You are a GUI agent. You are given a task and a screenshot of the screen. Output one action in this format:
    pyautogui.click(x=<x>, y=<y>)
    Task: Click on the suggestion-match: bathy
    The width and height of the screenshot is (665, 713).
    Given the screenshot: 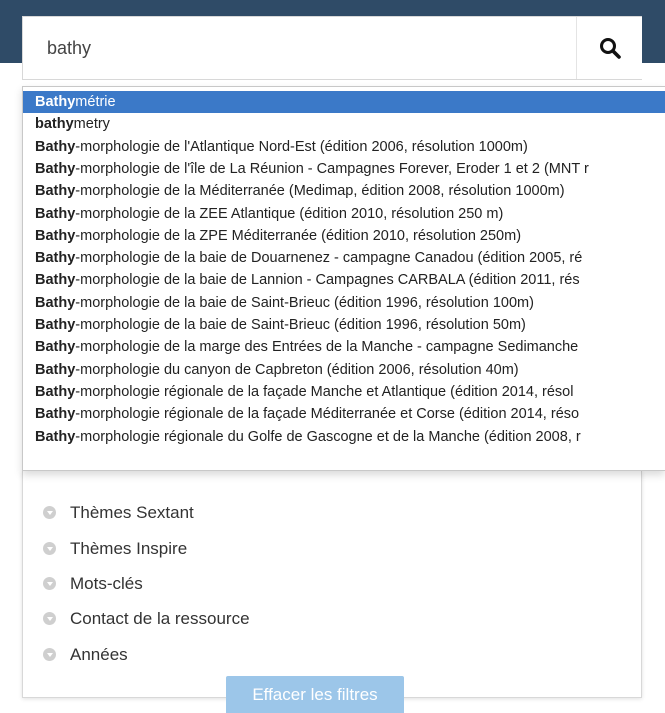 What is the action you would take?
    pyautogui.click(x=54, y=124)
    